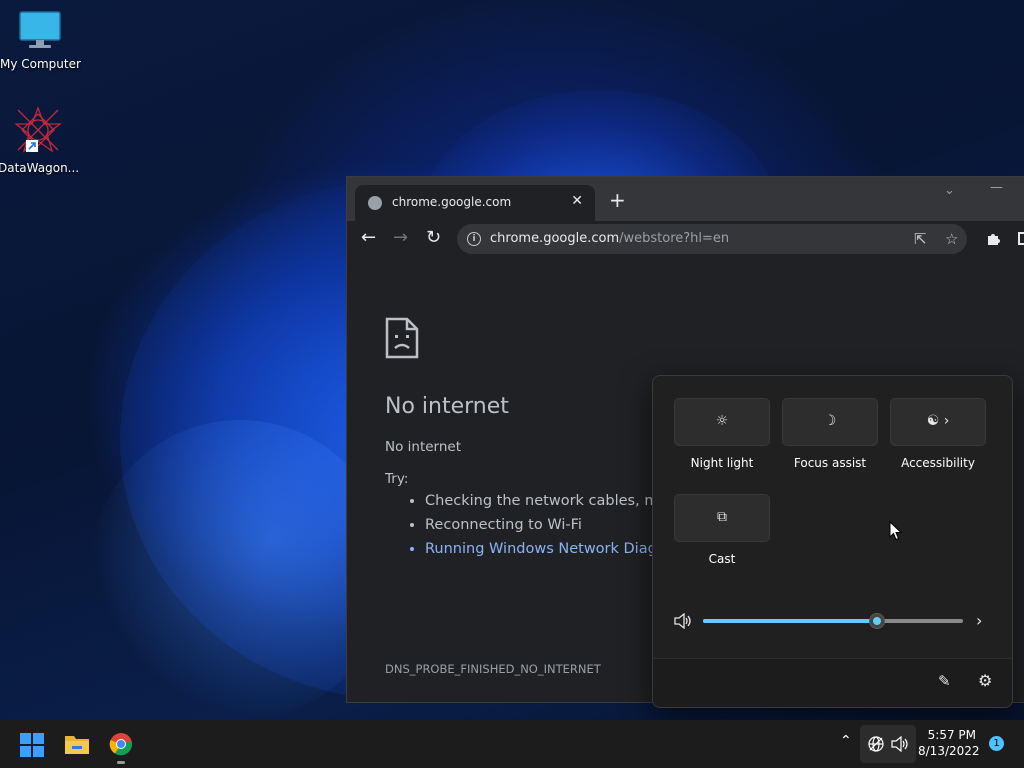 Image resolution: width=1024 pixels, height=768 pixels. Describe the element at coordinates (474, 239) in the screenshot. I see `site-info-icon: i` at that location.